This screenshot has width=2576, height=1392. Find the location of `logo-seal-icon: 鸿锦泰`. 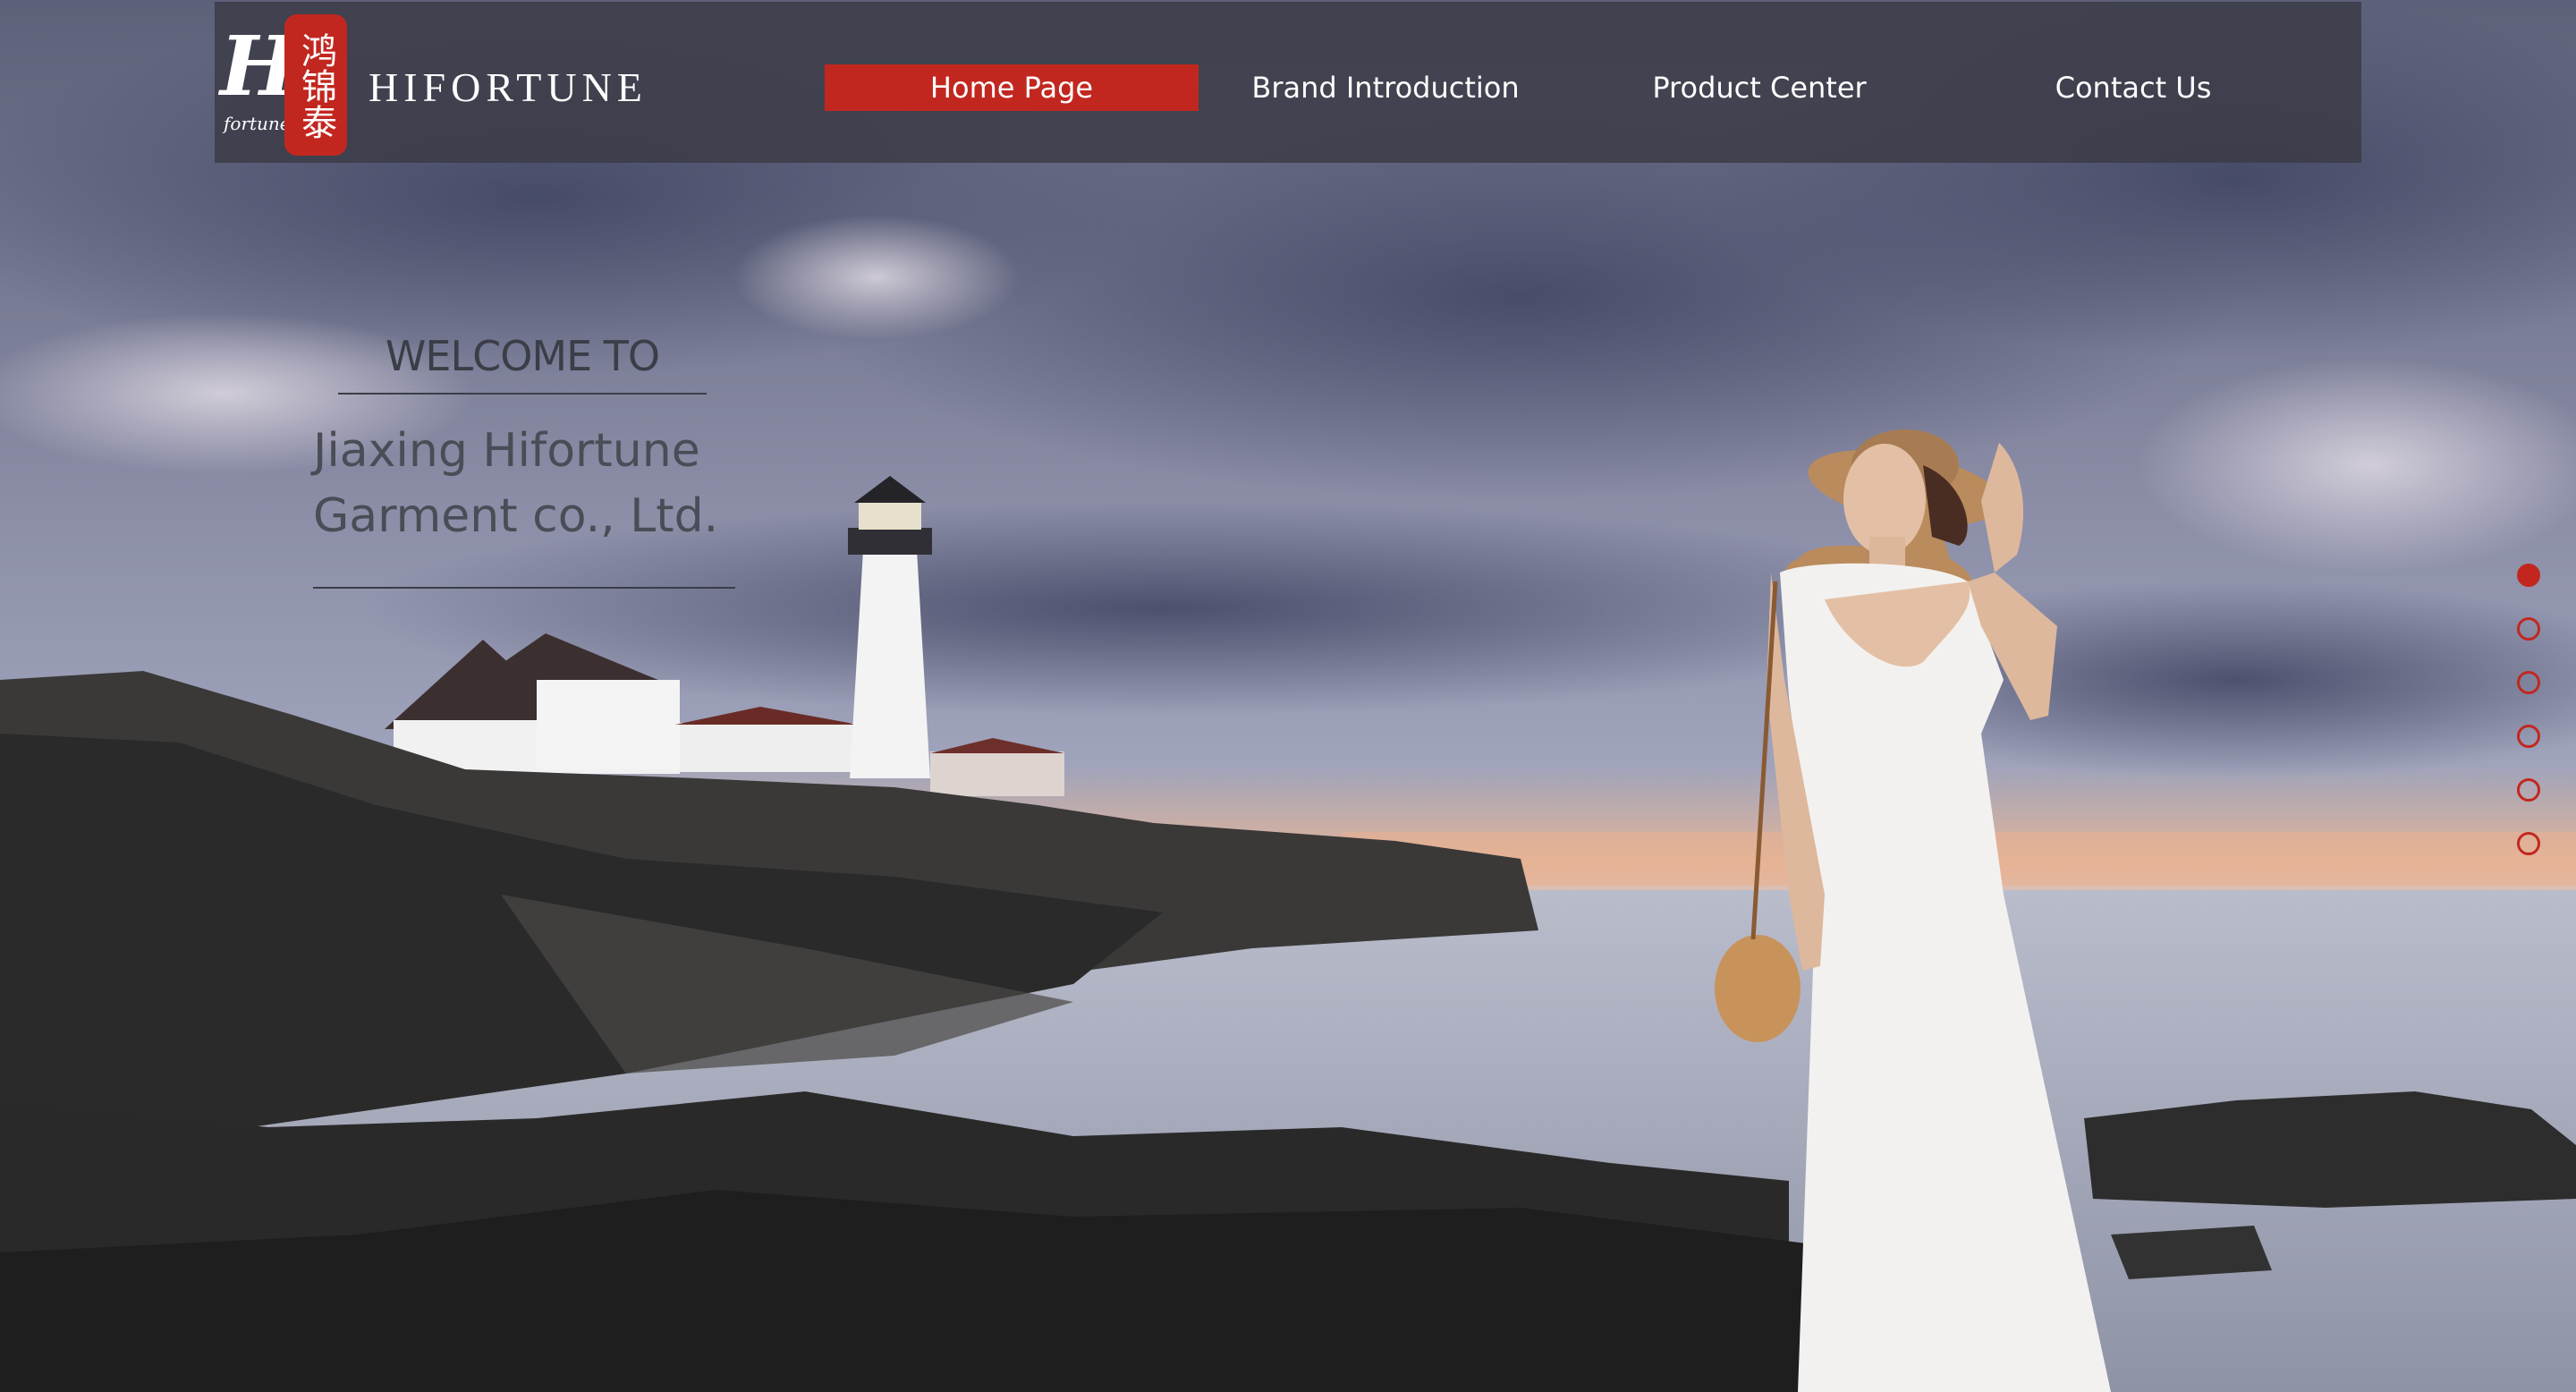

logo-seal-icon: 鸿锦泰 is located at coordinates (315, 85).